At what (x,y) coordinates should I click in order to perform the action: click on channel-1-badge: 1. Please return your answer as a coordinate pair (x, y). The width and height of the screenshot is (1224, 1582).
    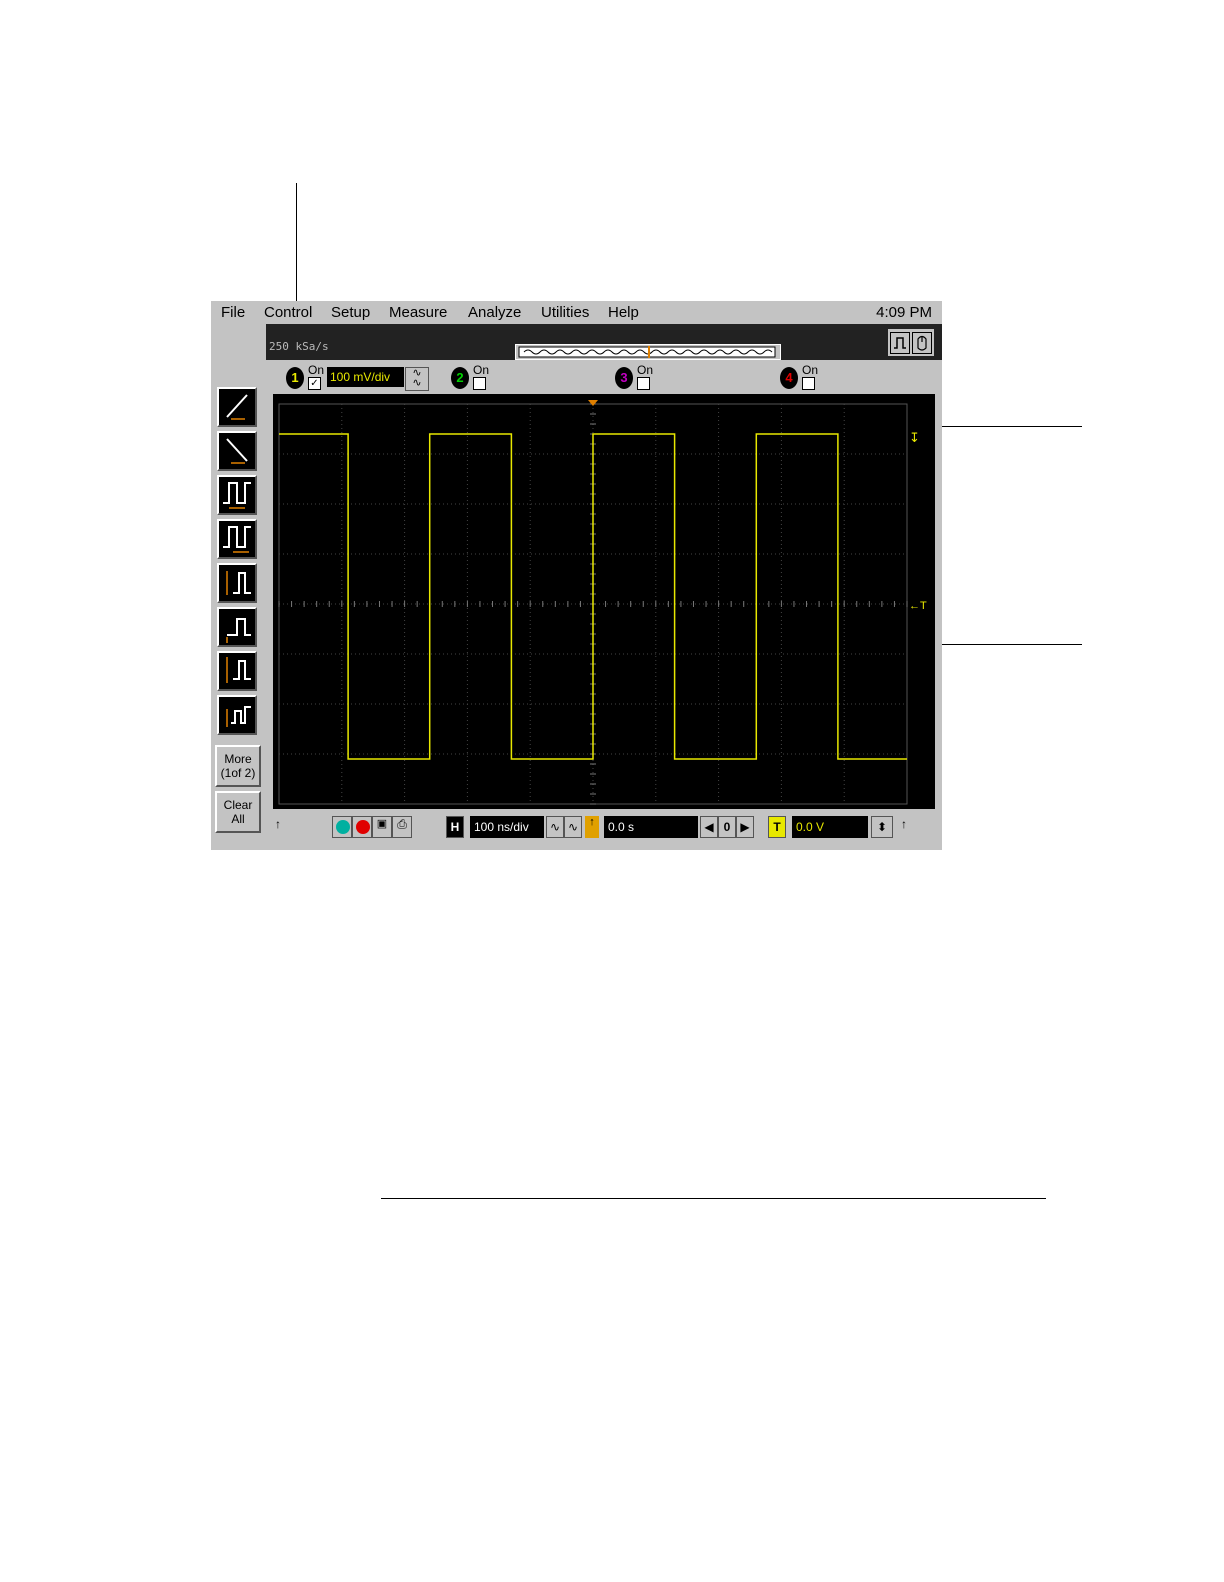
    Looking at the image, I should click on (295, 378).